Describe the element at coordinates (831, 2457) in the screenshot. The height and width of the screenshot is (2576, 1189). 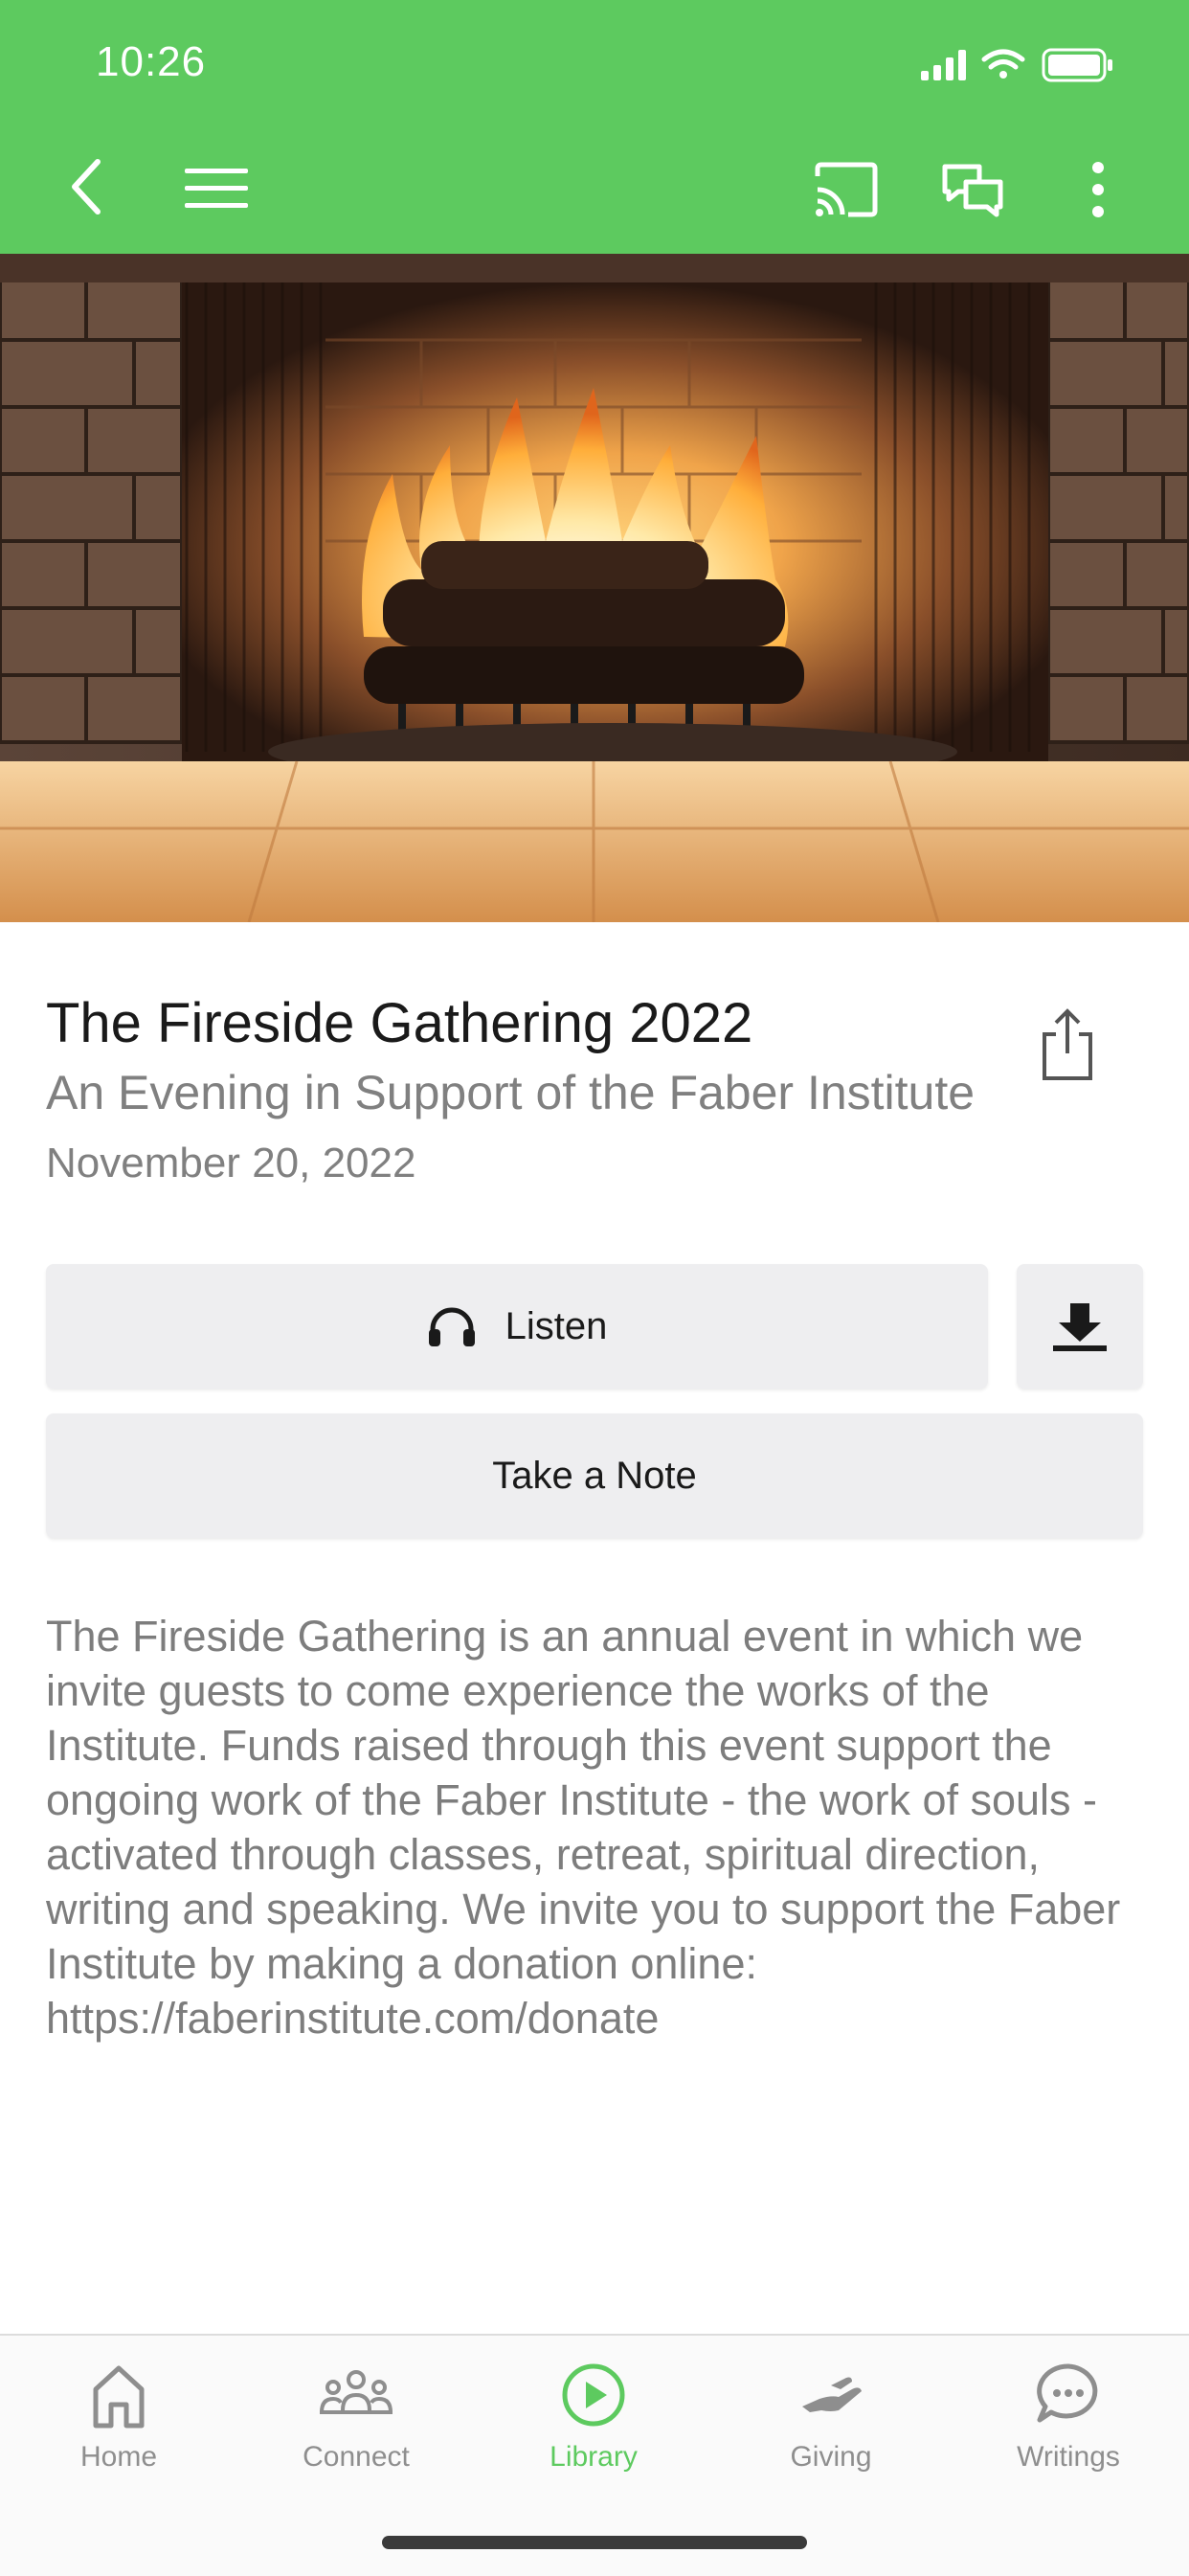
I see `tab-giving-label: Giving` at that location.